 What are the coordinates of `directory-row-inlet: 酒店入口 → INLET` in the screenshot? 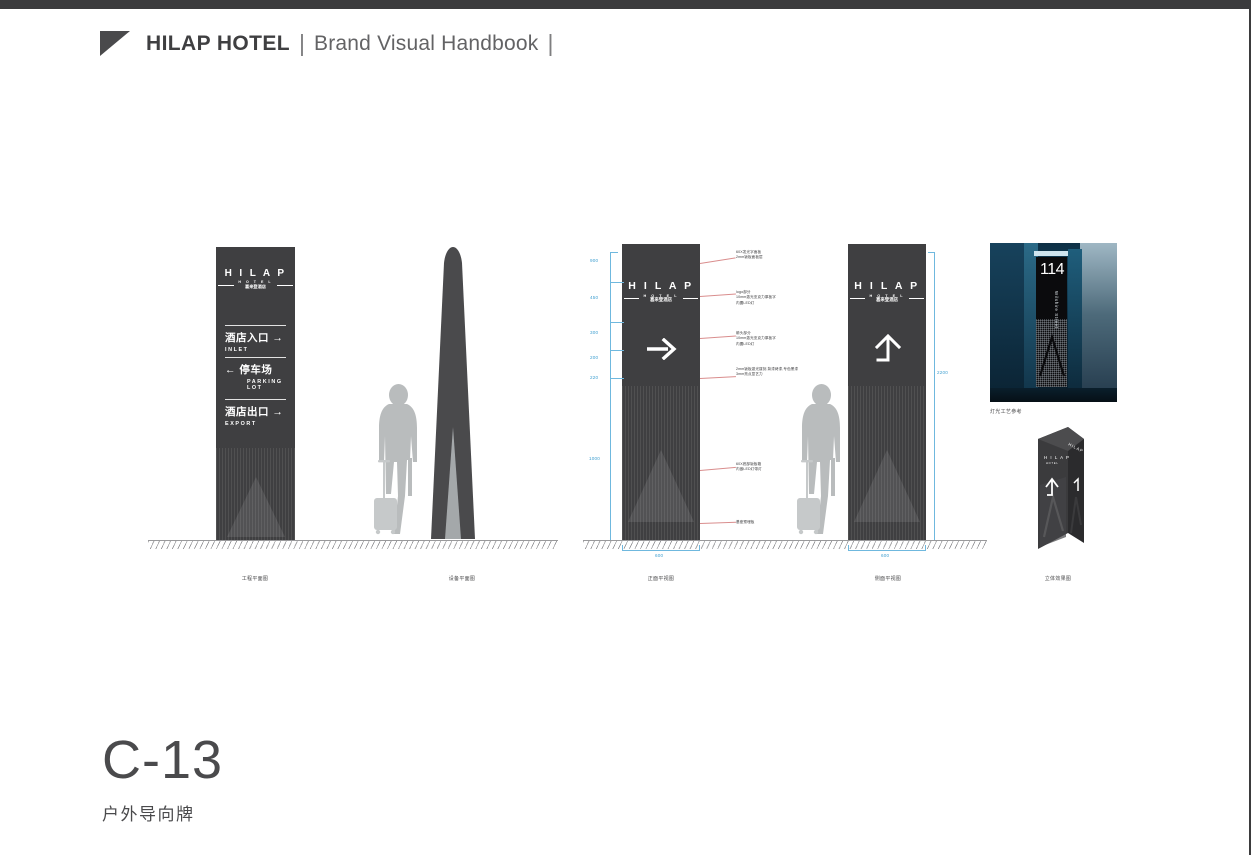 It's located at (255, 341).